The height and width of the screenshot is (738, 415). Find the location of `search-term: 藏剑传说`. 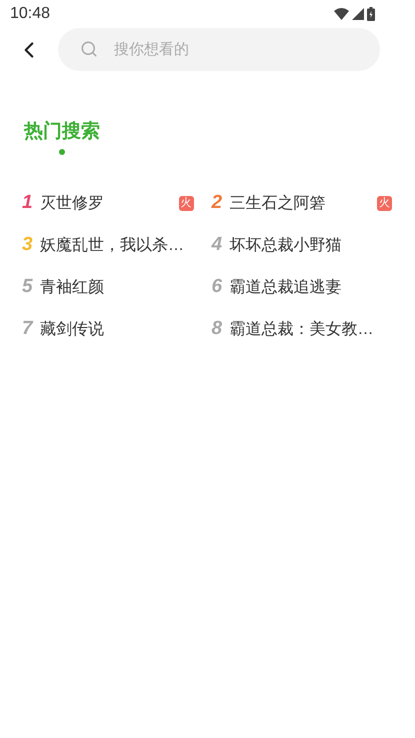

search-term: 藏剑传说 is located at coordinates (117, 330).